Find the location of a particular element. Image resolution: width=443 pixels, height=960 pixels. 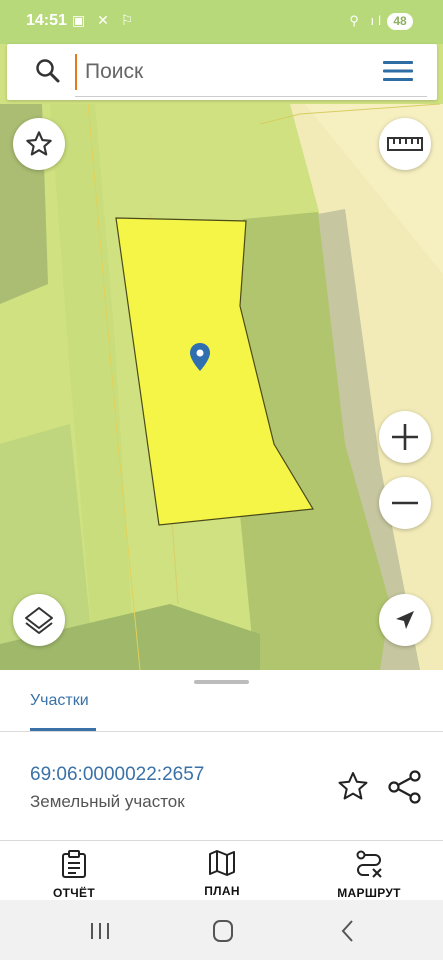

status-bar: 14:51 ▣ ✕ ⚐ ⚲ ıl 48 is located at coordinates (221, 22).